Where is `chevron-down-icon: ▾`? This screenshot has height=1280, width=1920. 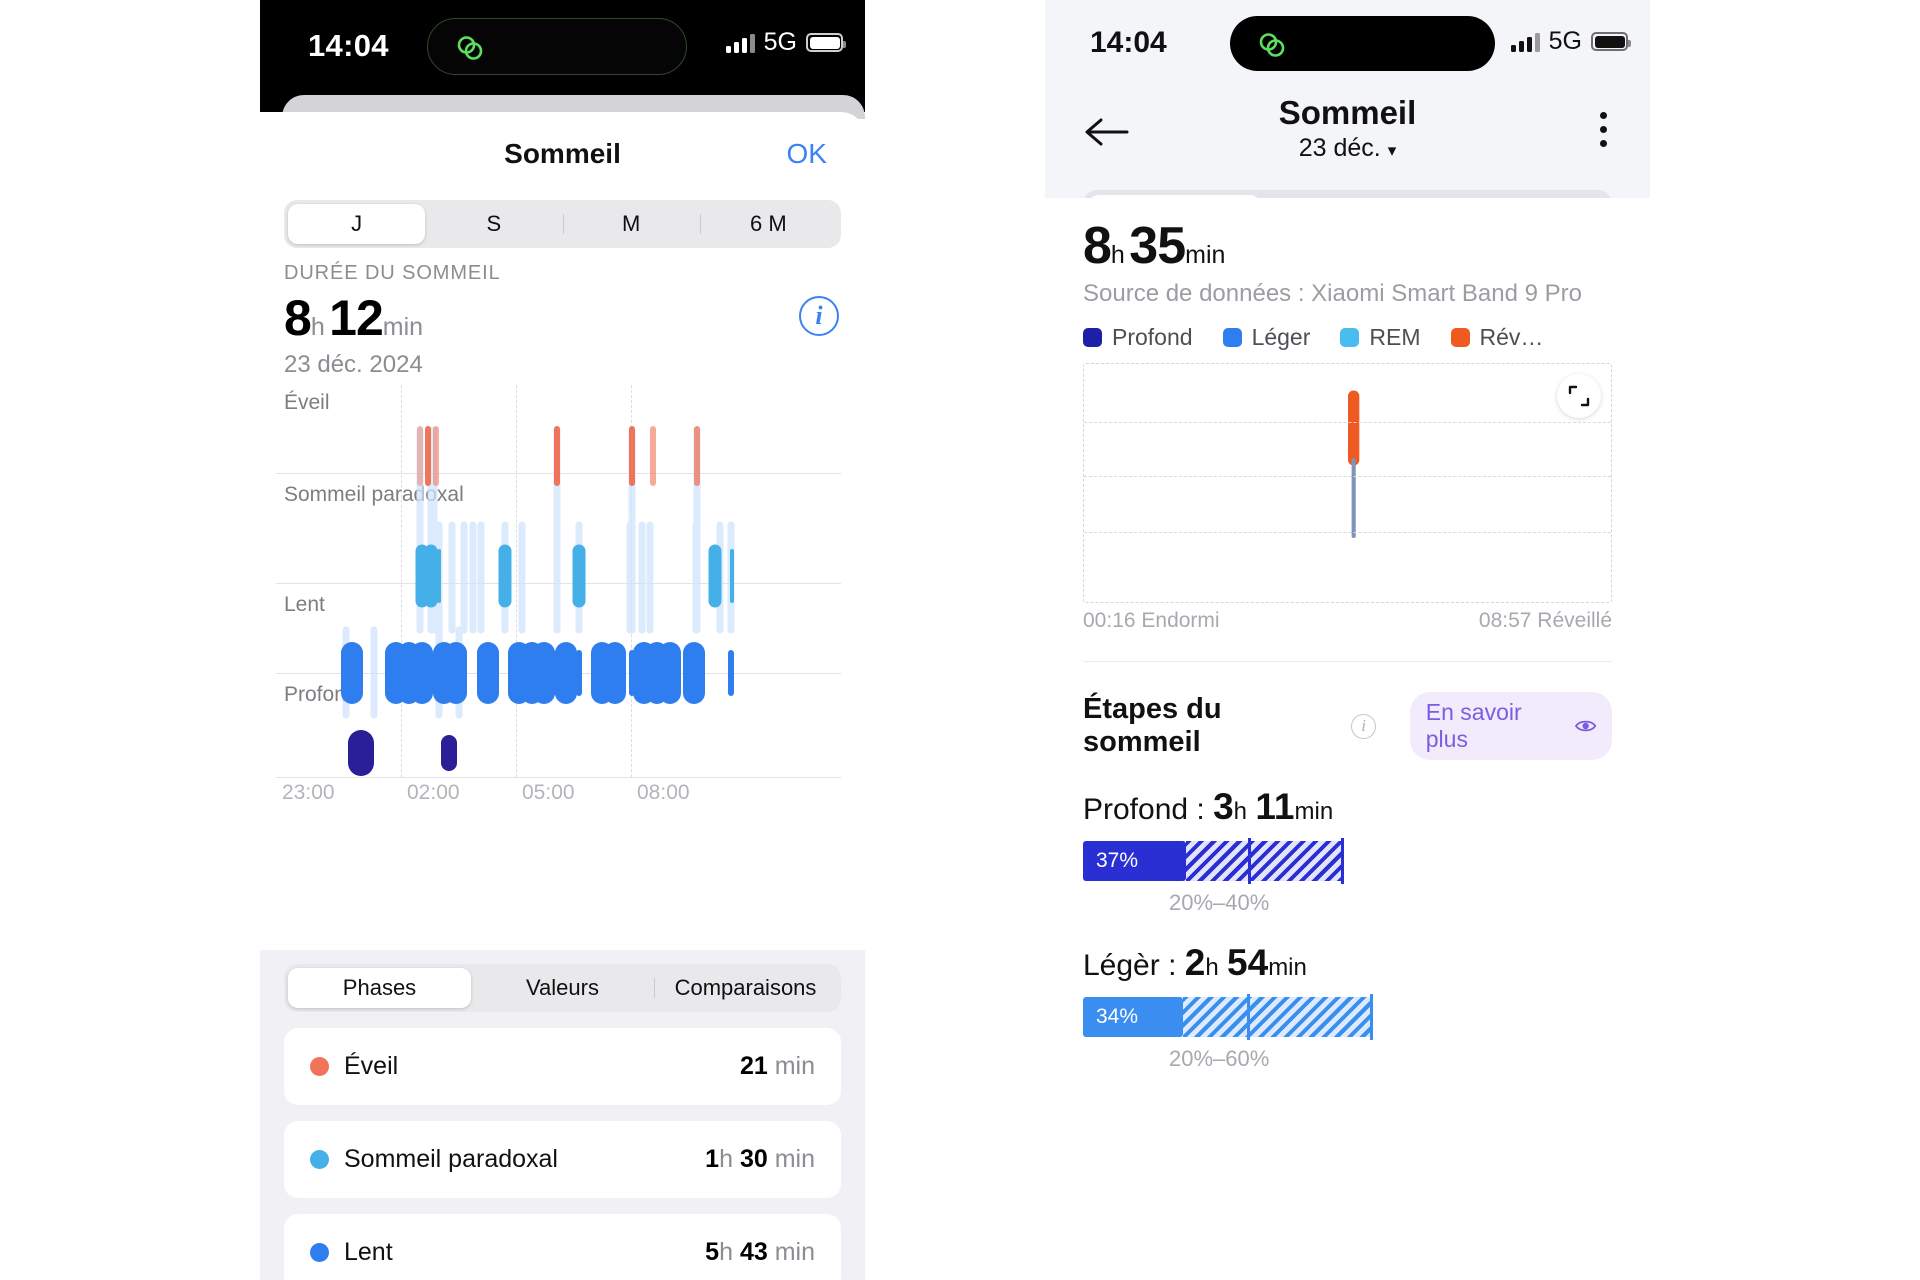 chevron-down-icon: ▾ is located at coordinates (1392, 150).